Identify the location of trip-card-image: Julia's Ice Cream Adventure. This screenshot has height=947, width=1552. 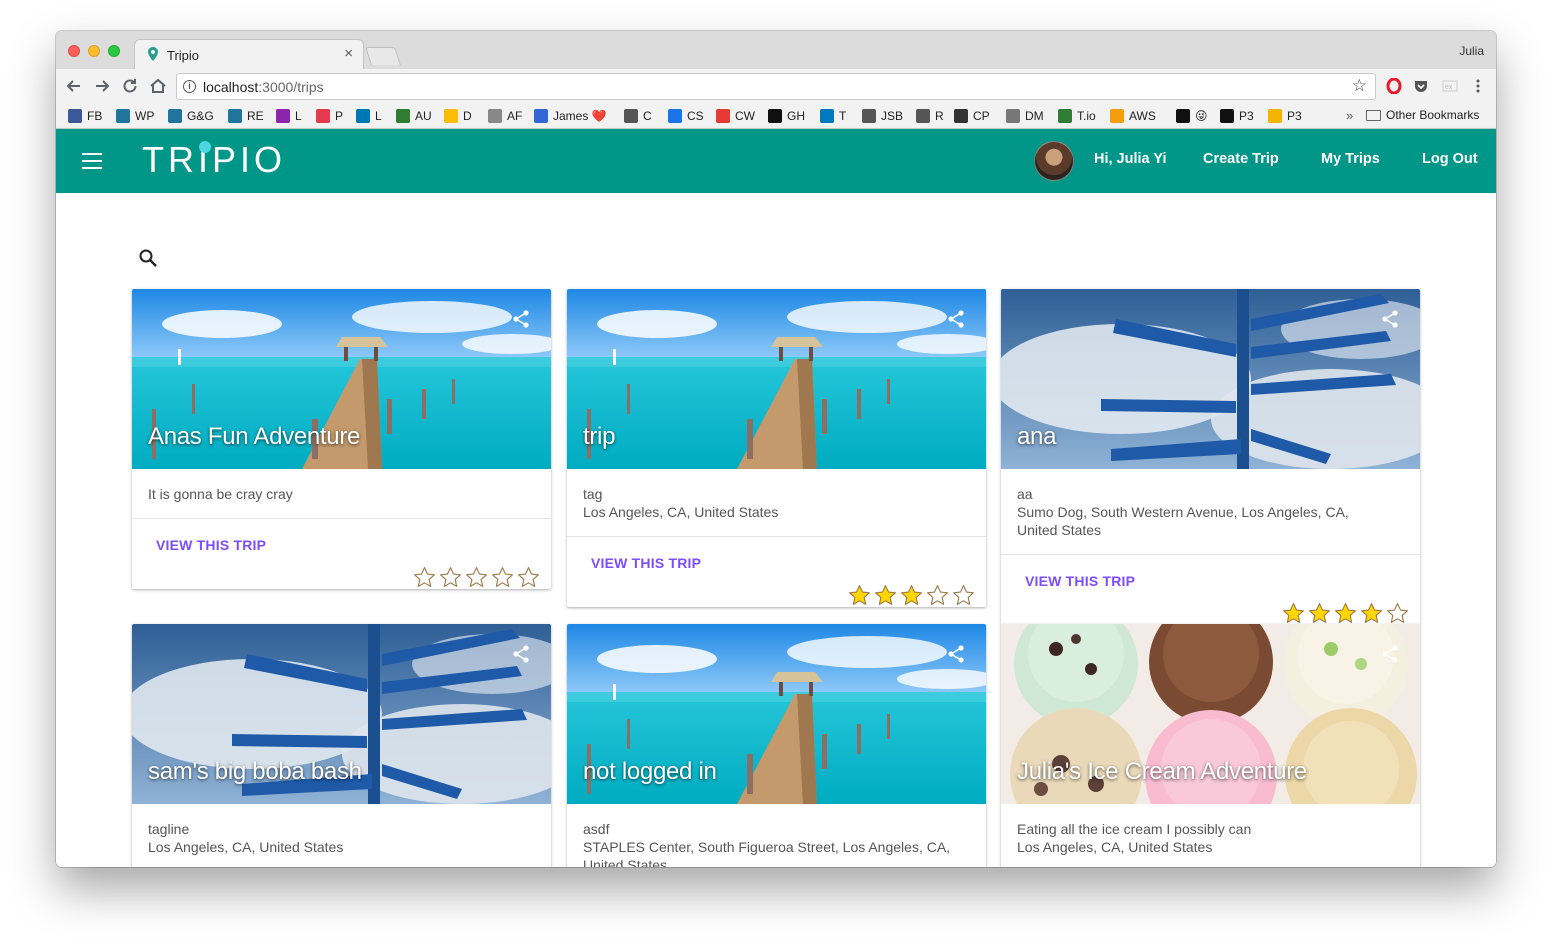
(1210, 714).